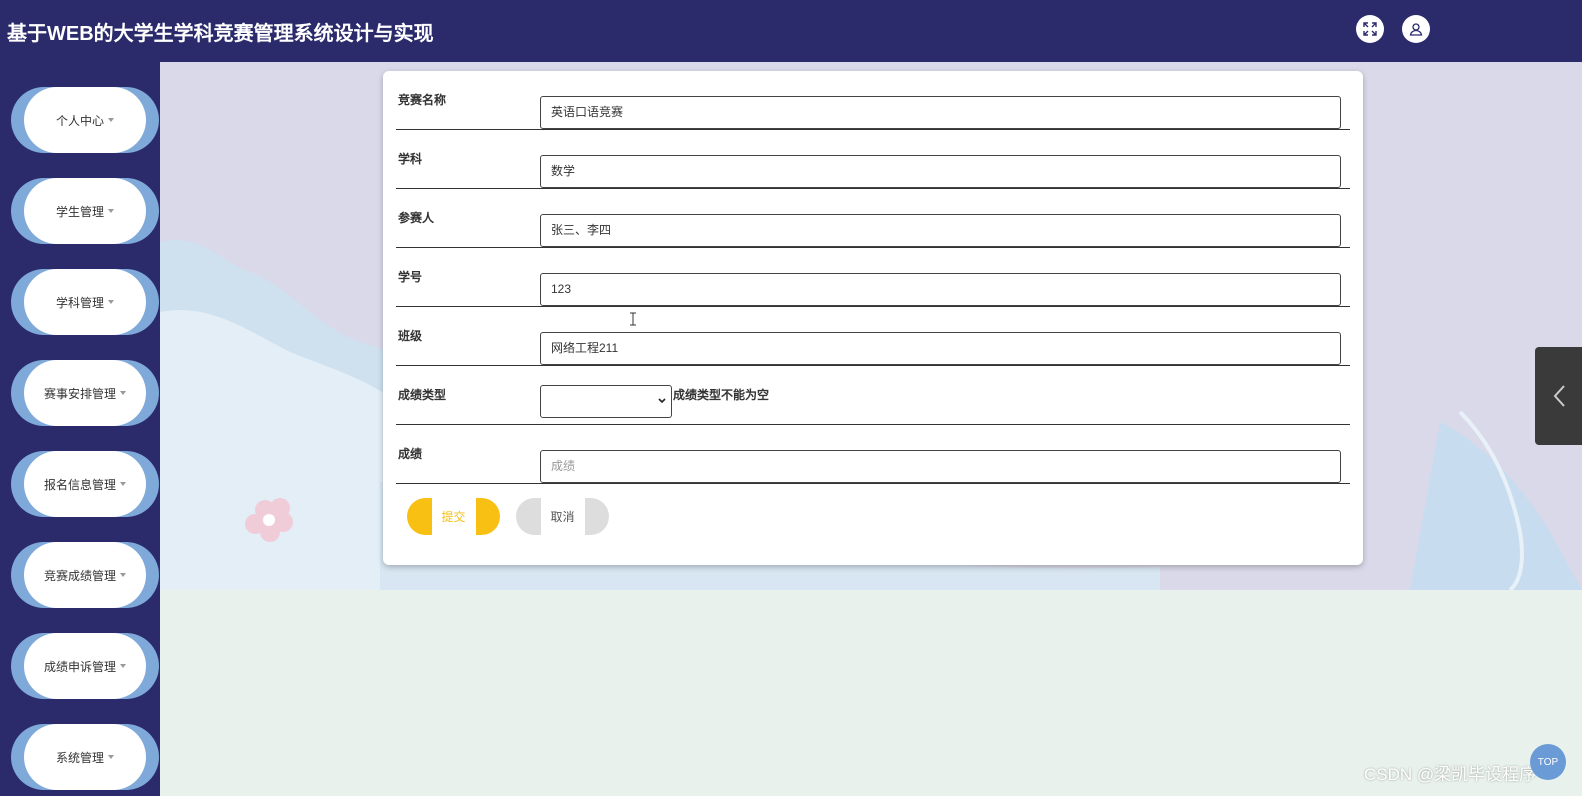 The width and height of the screenshot is (1582, 796). Describe the element at coordinates (410, 159) in the screenshot. I see `field-label: 学科` at that location.